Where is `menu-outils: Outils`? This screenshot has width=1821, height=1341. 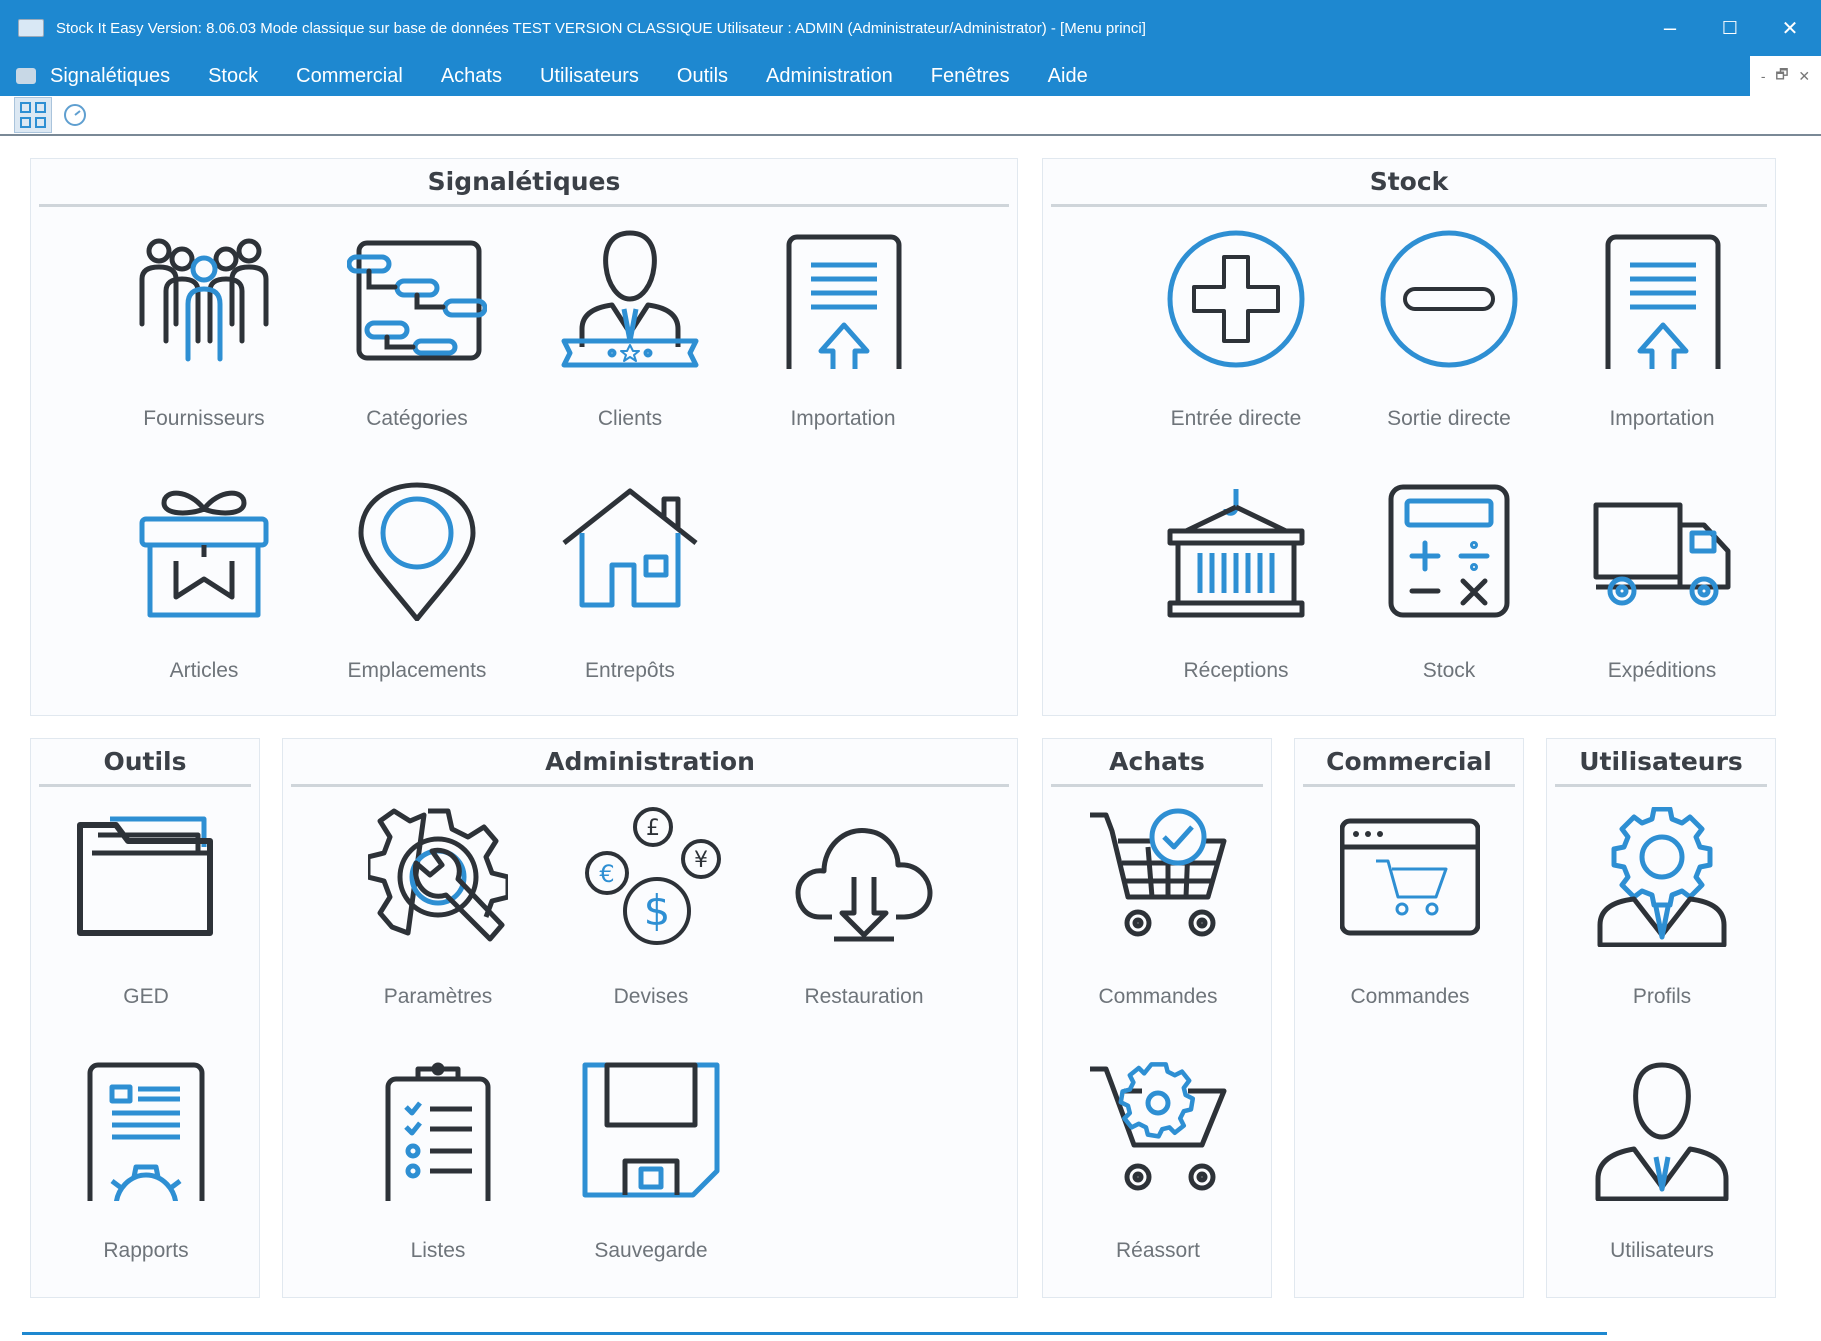 menu-outils: Outils is located at coordinates (702, 76).